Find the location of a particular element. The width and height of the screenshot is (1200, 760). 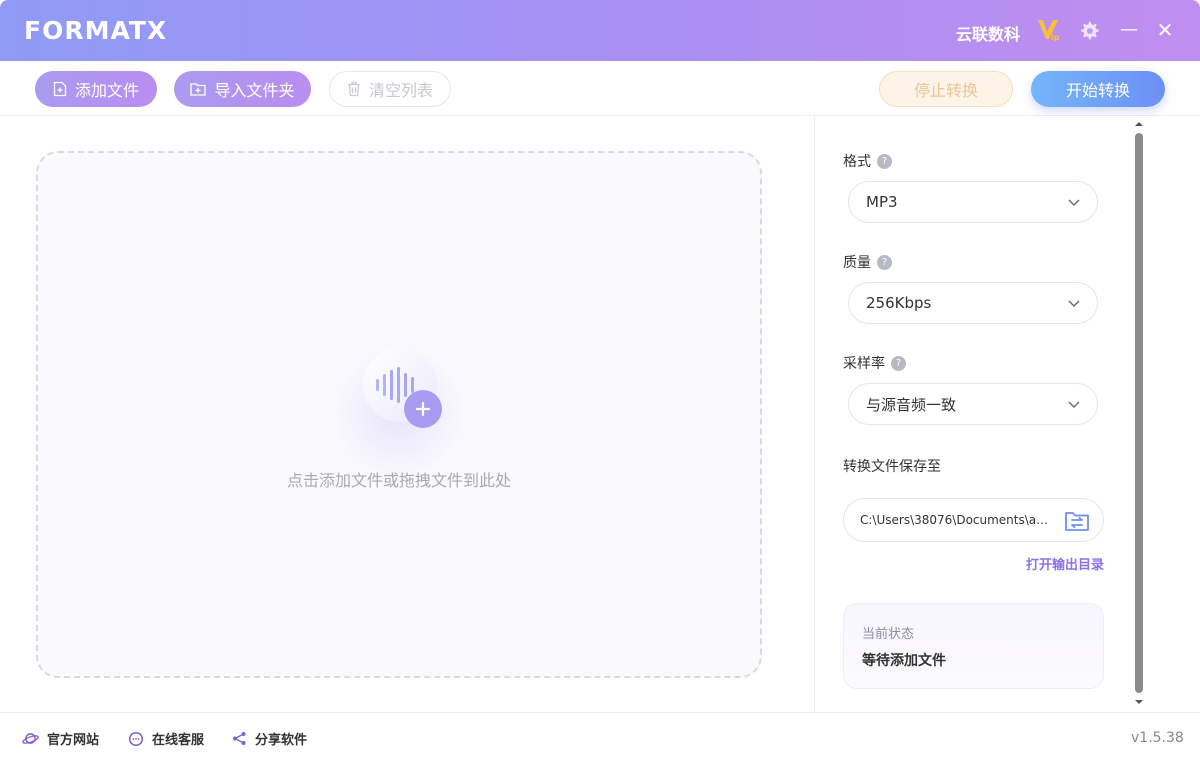

folder-plus-icon is located at coordinates (198, 89).